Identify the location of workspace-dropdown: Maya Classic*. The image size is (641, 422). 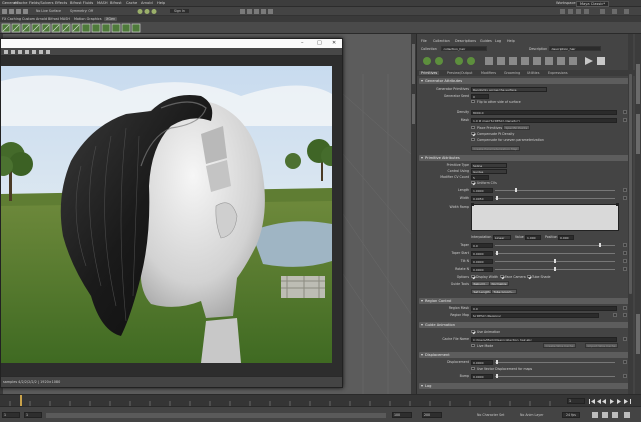
(593, 3).